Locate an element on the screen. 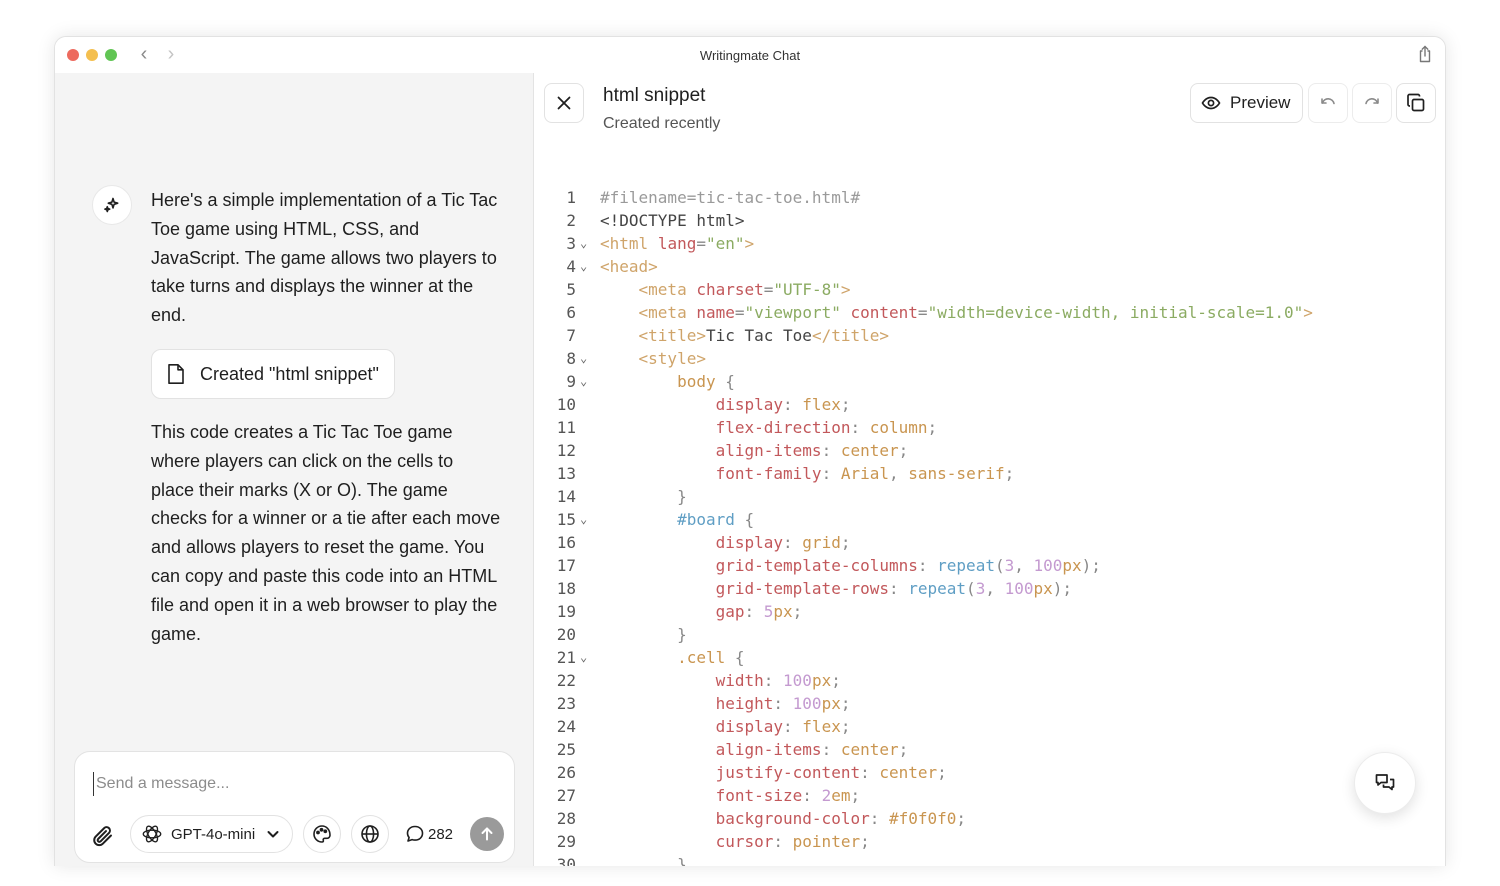  window-title: Writingmate Chat is located at coordinates (750, 55).